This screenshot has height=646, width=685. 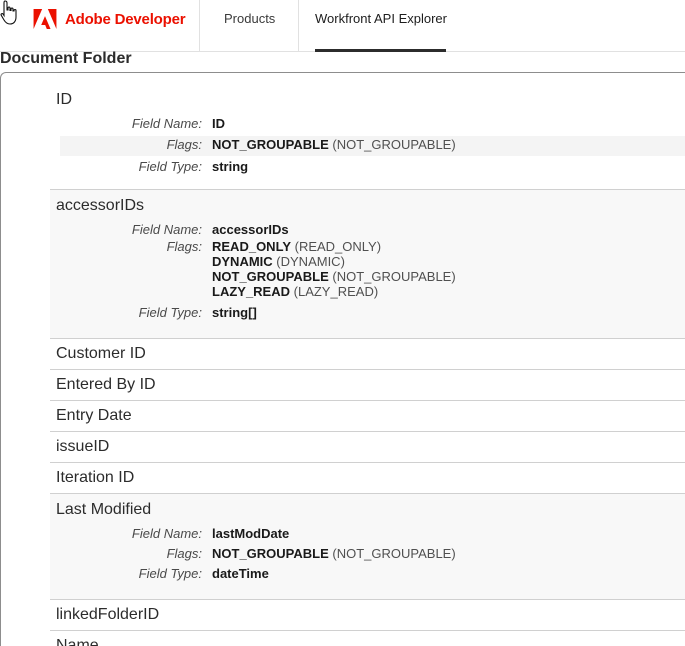 I want to click on adobe-logo-icon, so click(x=45, y=19).